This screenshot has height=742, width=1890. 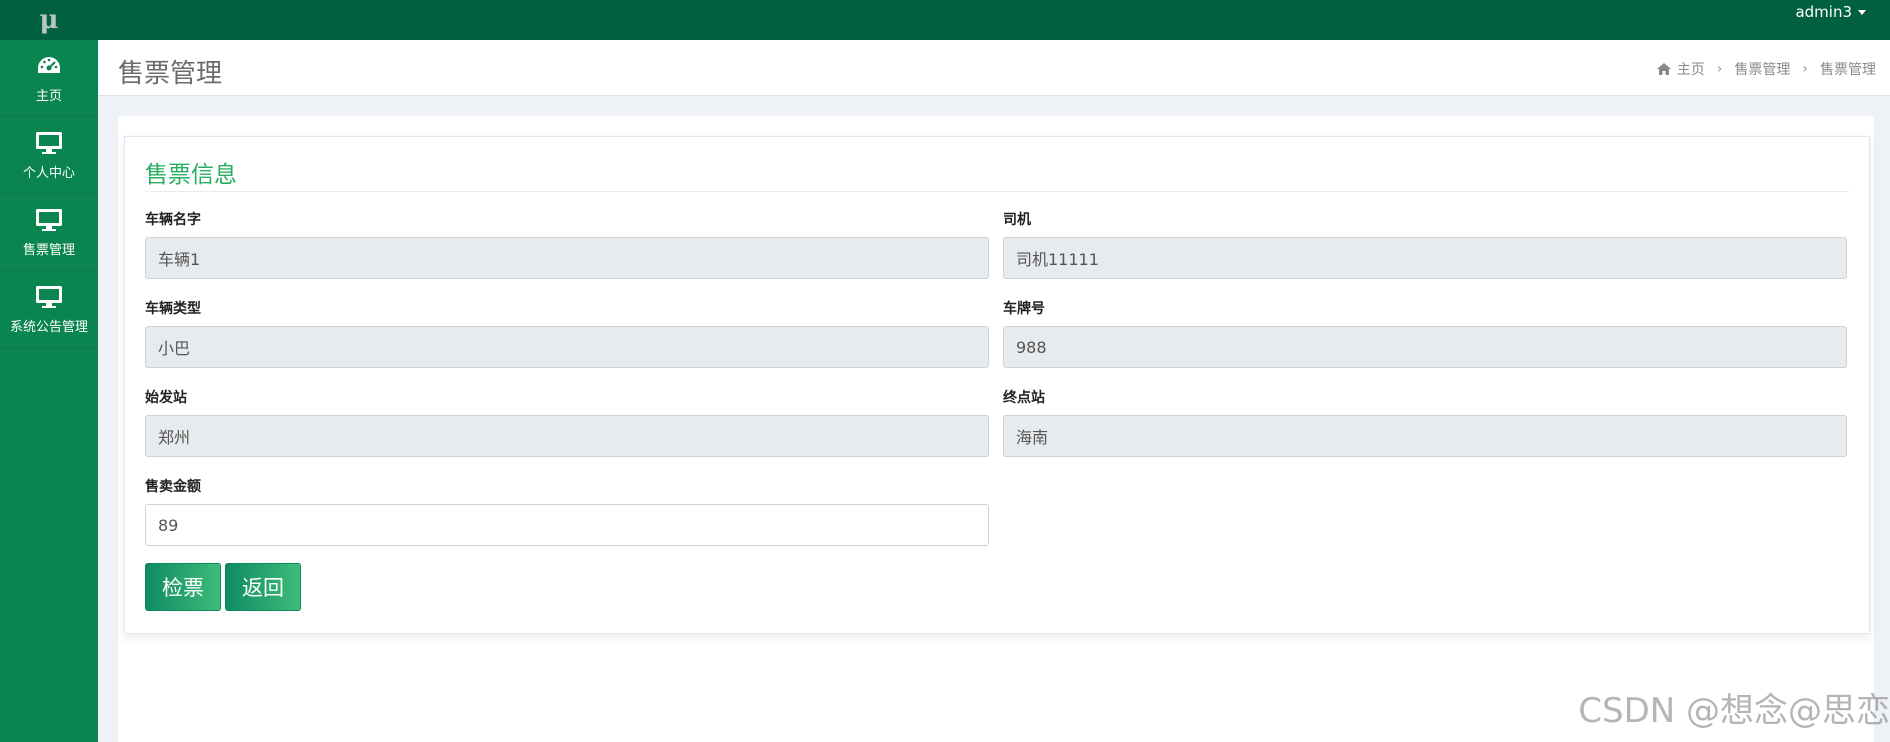 I want to click on divider, so click(x=997, y=191).